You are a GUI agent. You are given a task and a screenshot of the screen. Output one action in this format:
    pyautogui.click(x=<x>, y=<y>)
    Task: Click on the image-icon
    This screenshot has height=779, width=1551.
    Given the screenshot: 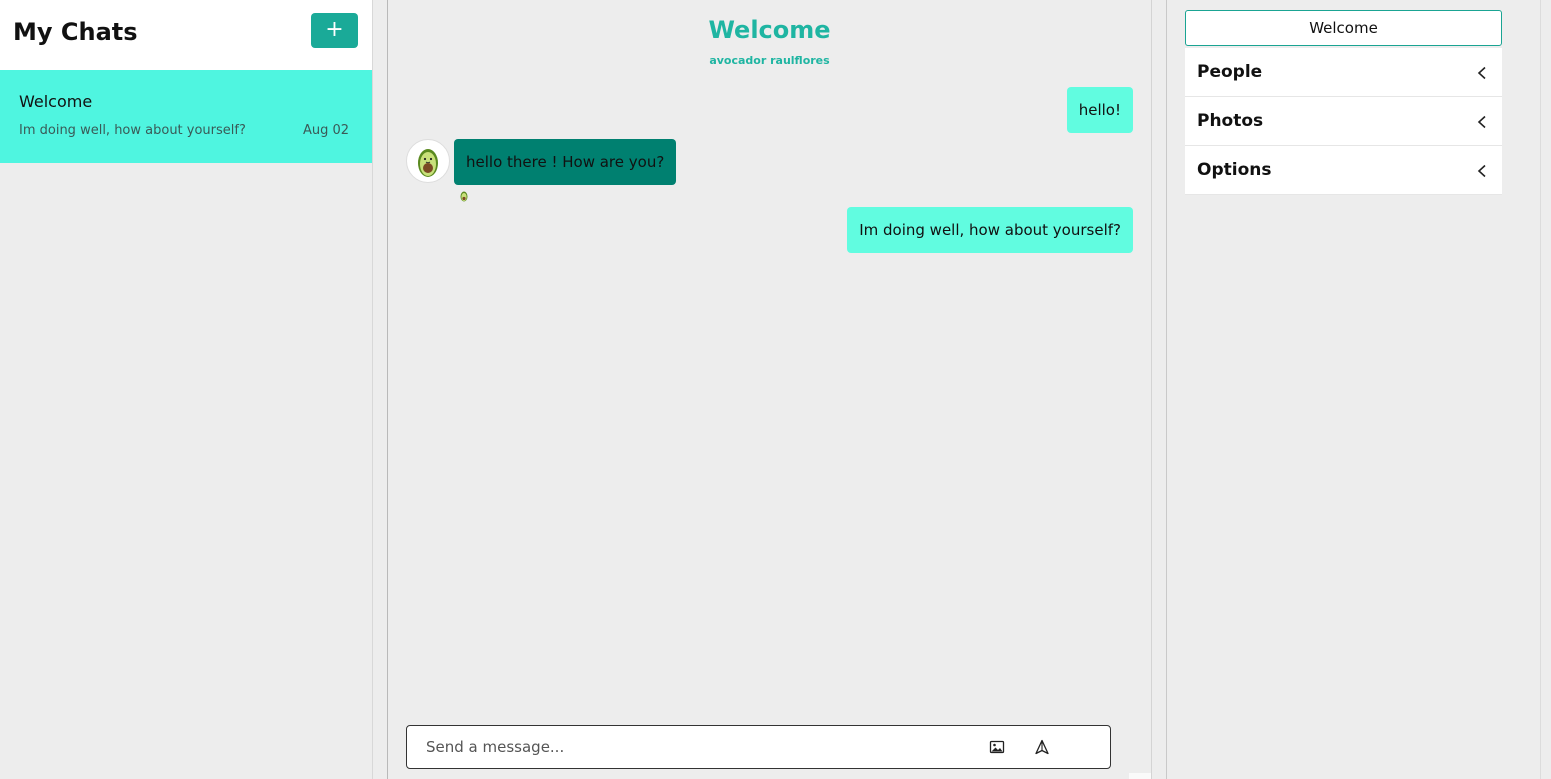 What is the action you would take?
    pyautogui.click(x=997, y=747)
    